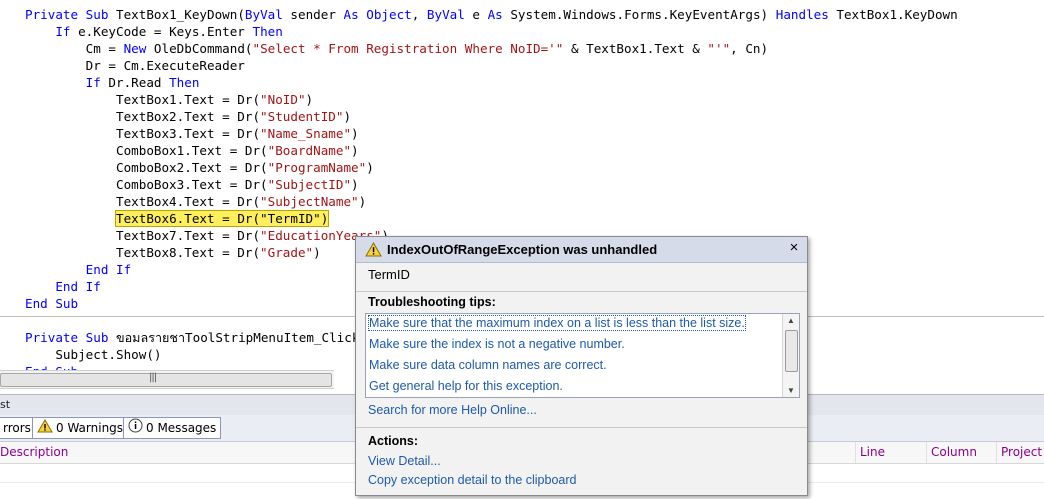 The width and height of the screenshot is (1044, 499). What do you see at coordinates (419, 14) in the screenshot?
I see `code-token: ,` at bounding box center [419, 14].